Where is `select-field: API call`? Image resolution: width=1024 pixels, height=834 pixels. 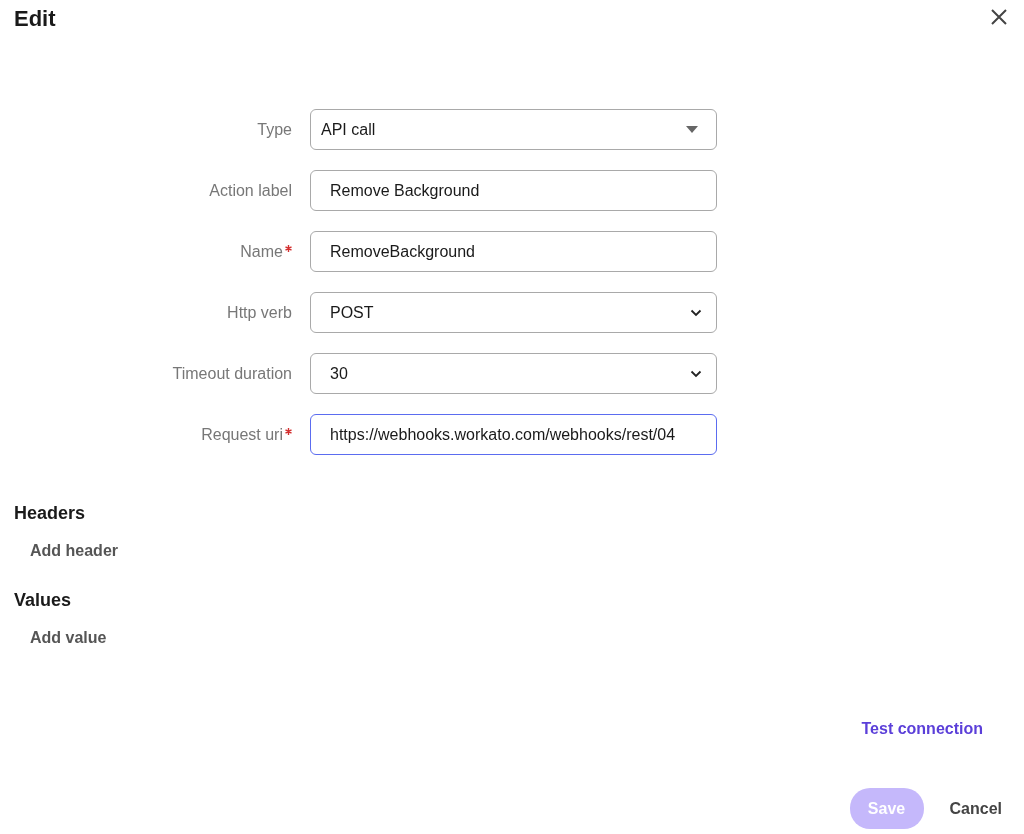
select-field: API call is located at coordinates (513, 129).